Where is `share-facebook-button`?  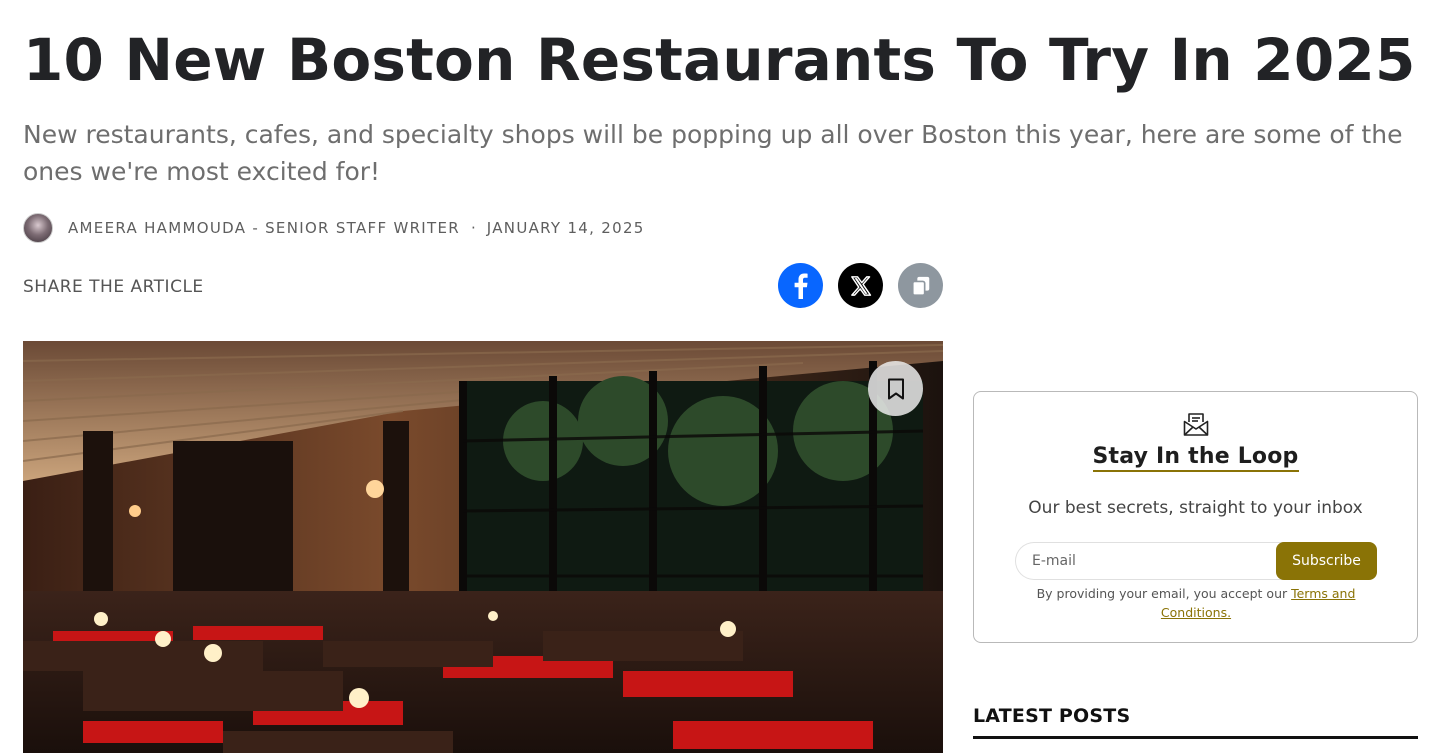 share-facebook-button is located at coordinates (800, 285).